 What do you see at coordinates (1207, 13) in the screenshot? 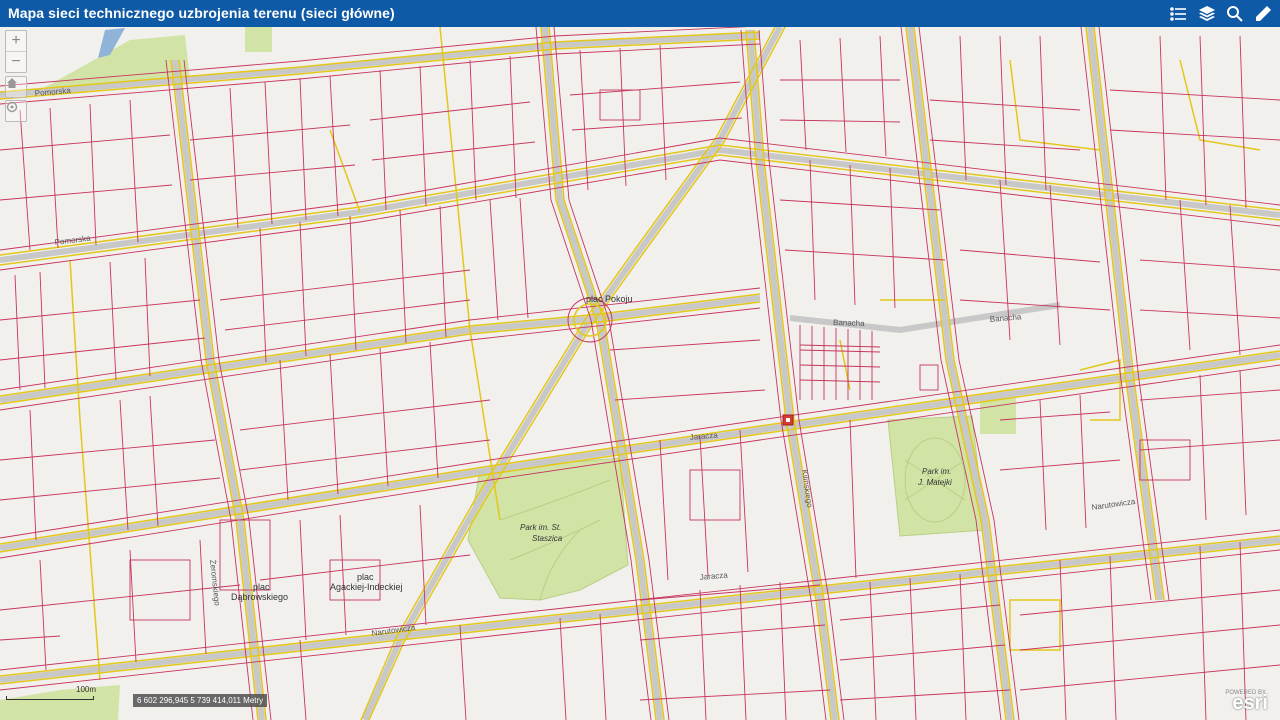
I see `layers-icon` at bounding box center [1207, 13].